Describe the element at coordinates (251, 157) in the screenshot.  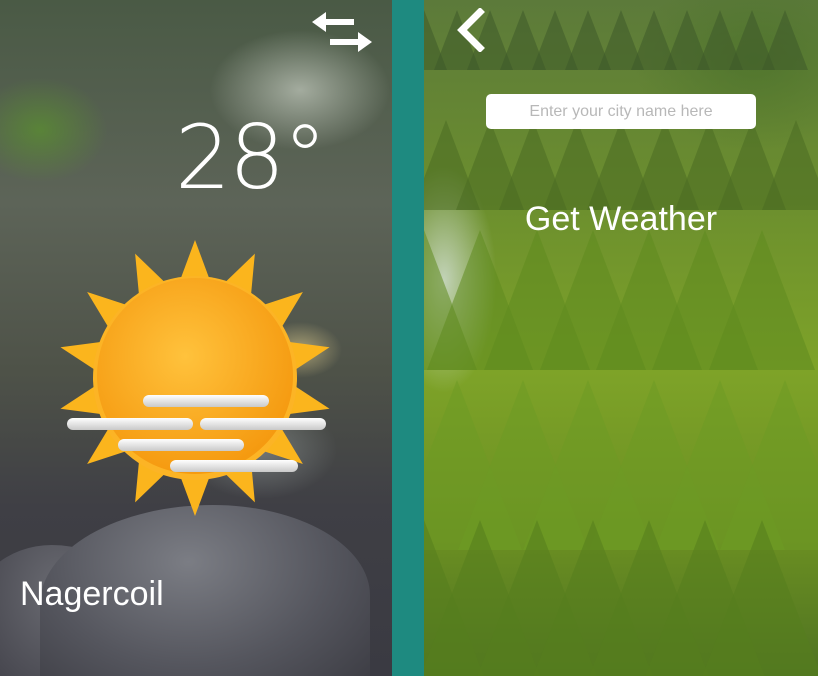
I see `temperature-label: 28°` at that location.